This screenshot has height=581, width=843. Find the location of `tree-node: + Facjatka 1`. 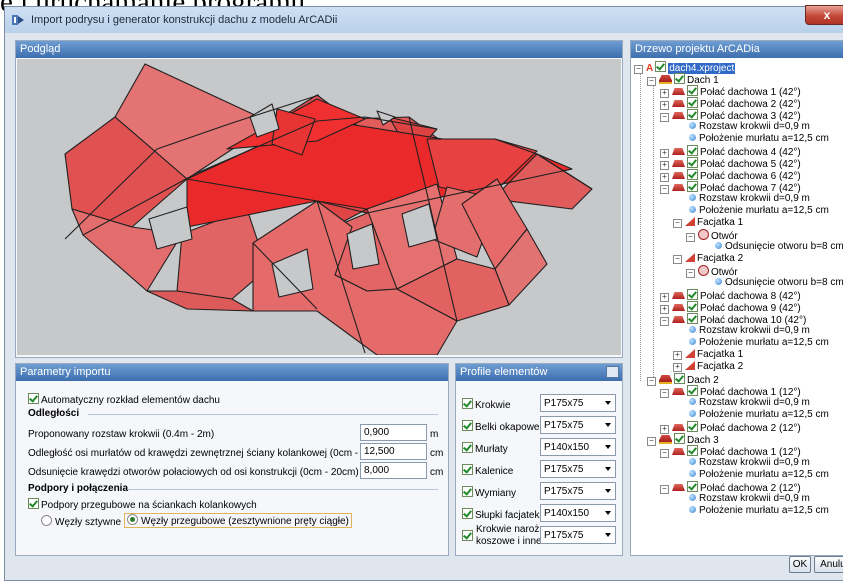

tree-node: + Facjatka 1 is located at coordinates (708, 355).